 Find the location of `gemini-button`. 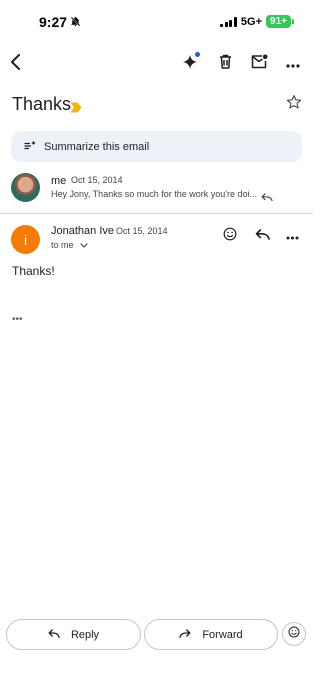

gemini-button is located at coordinates (190, 64).